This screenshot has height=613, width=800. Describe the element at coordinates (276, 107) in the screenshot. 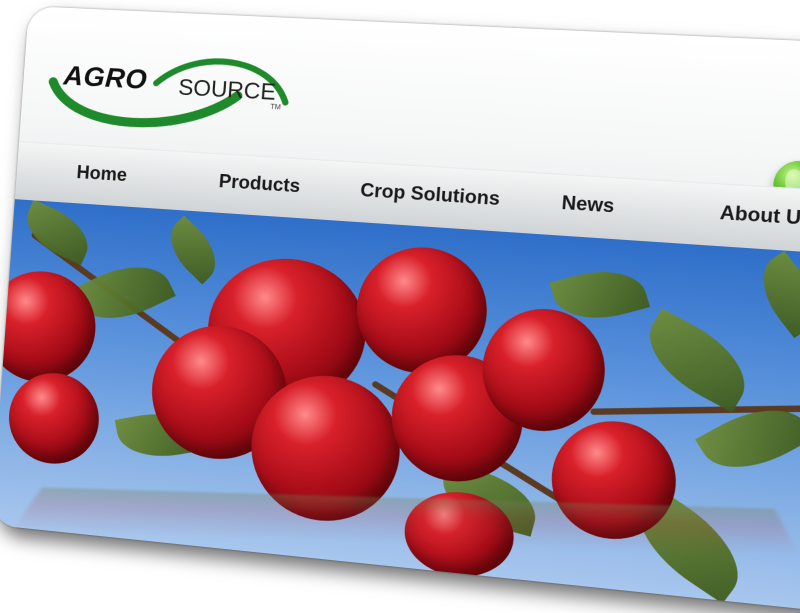

I see `logo-trademark: TM` at that location.